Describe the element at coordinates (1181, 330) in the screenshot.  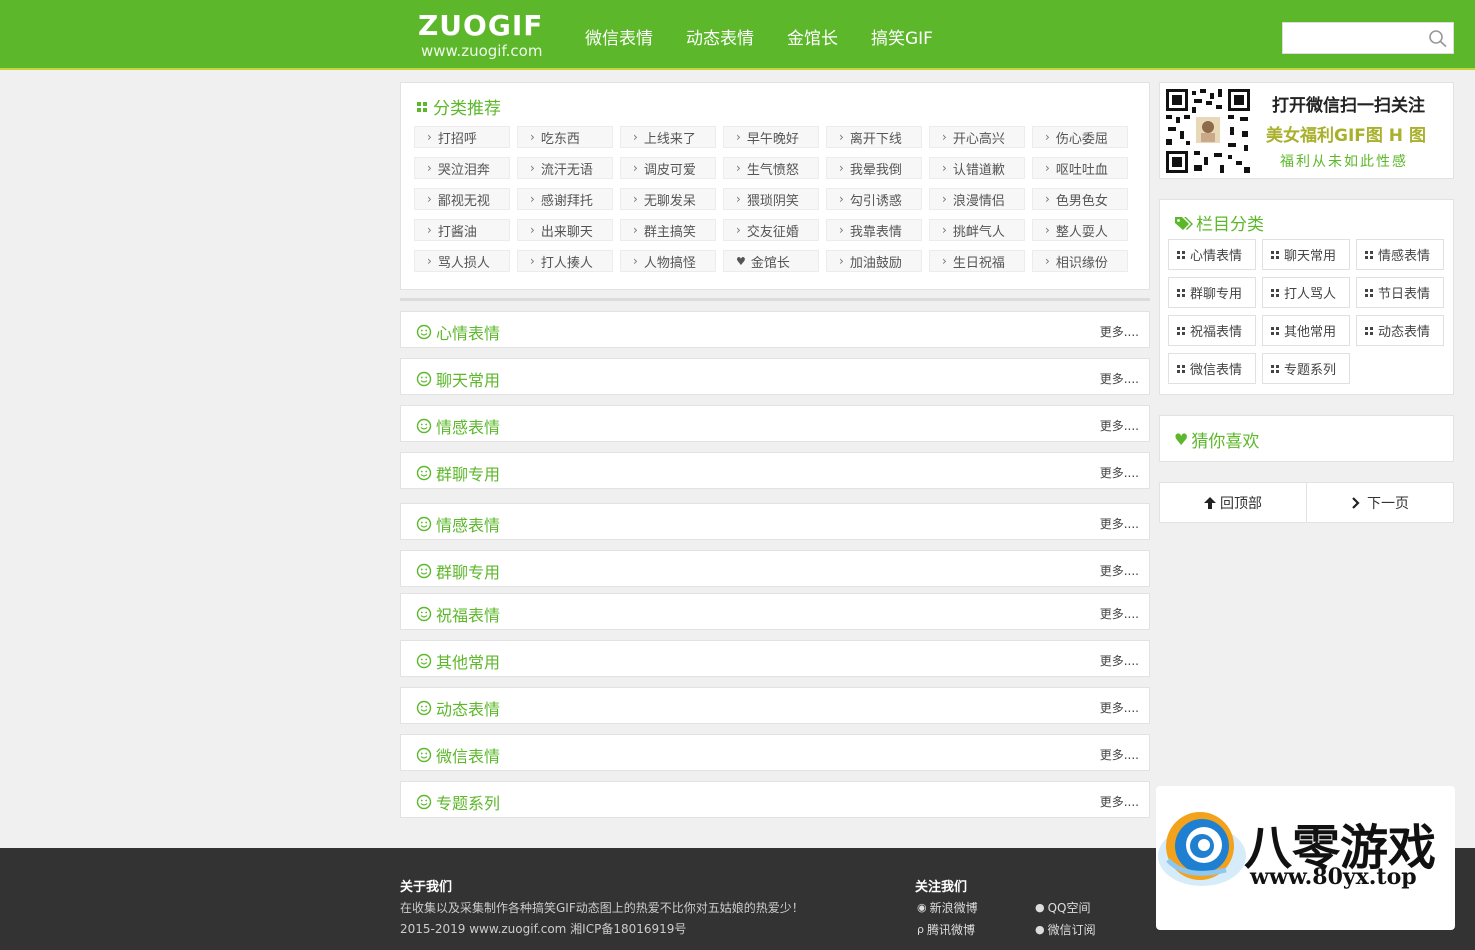
I see `grid-icon` at that location.